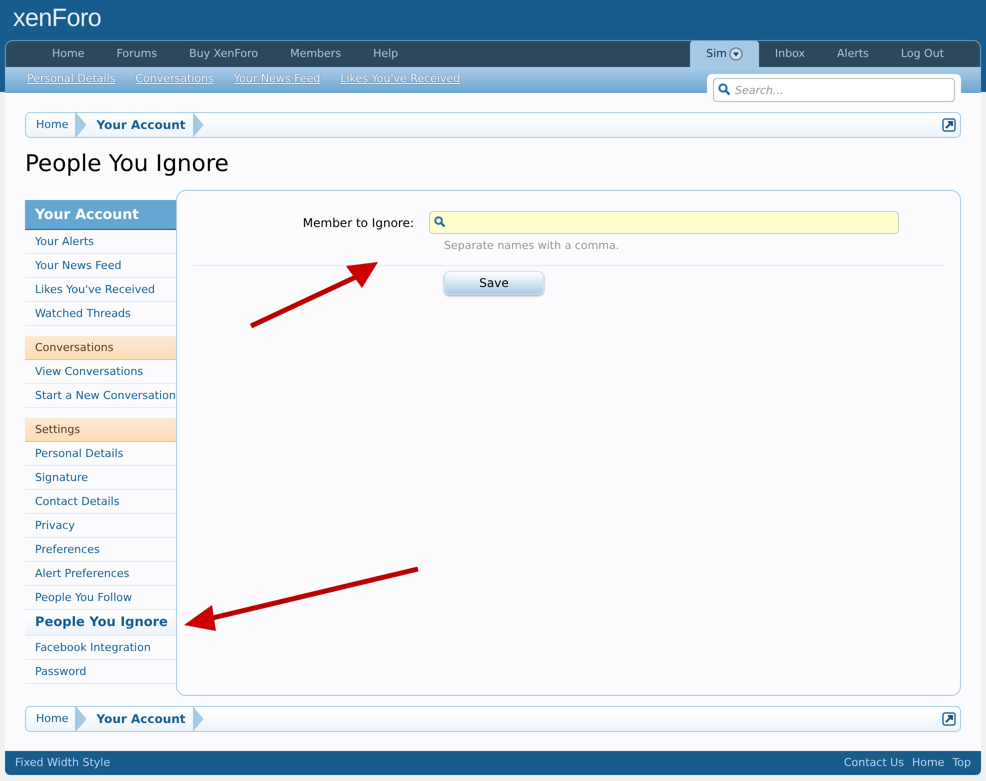 Image resolution: width=986 pixels, height=781 pixels. I want to click on nav-tab: Members, so click(316, 54).